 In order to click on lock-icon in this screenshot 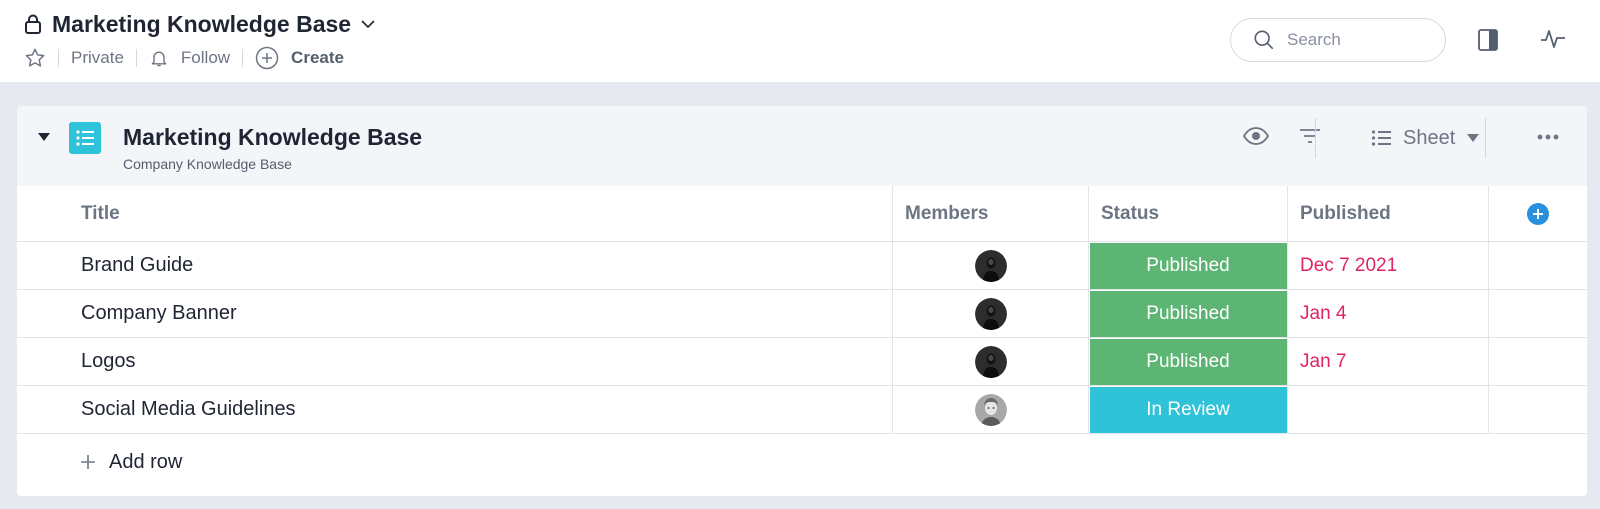, I will do `click(33, 24)`.